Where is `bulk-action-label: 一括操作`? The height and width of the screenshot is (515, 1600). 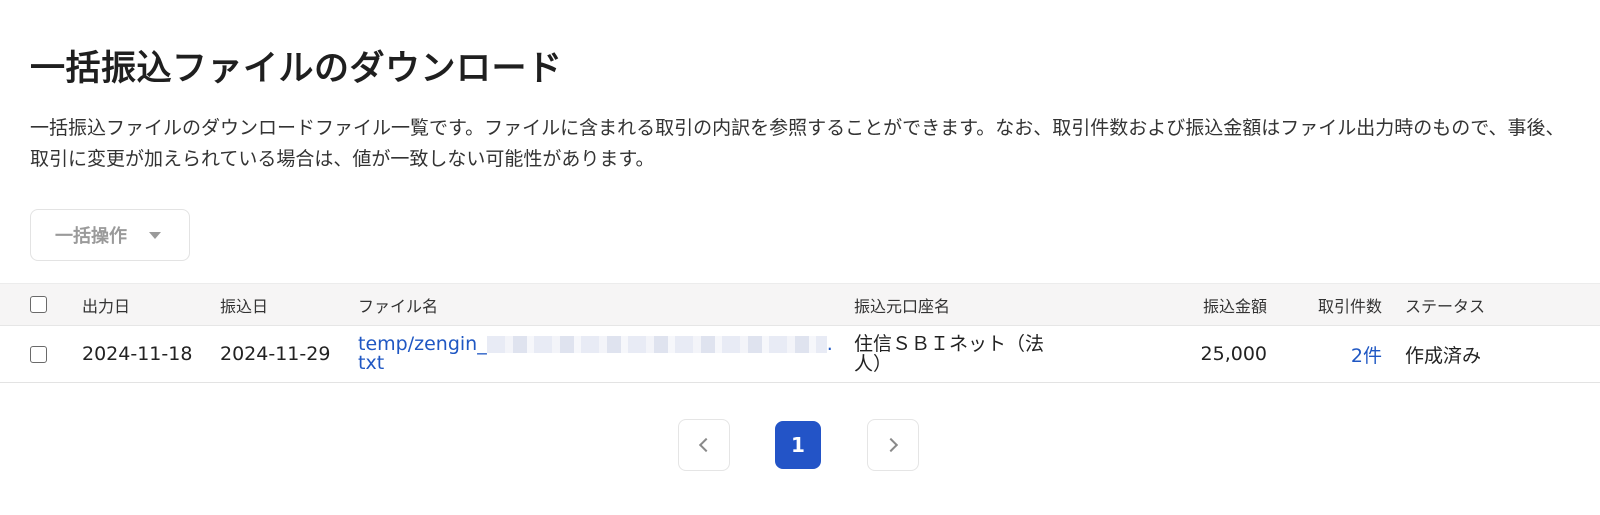 bulk-action-label: 一括操作 is located at coordinates (91, 236).